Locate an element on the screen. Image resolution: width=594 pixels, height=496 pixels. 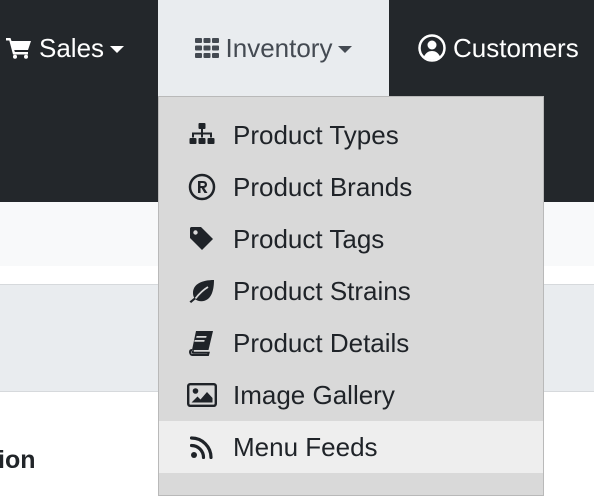
sitemap-icon is located at coordinates (202, 135).